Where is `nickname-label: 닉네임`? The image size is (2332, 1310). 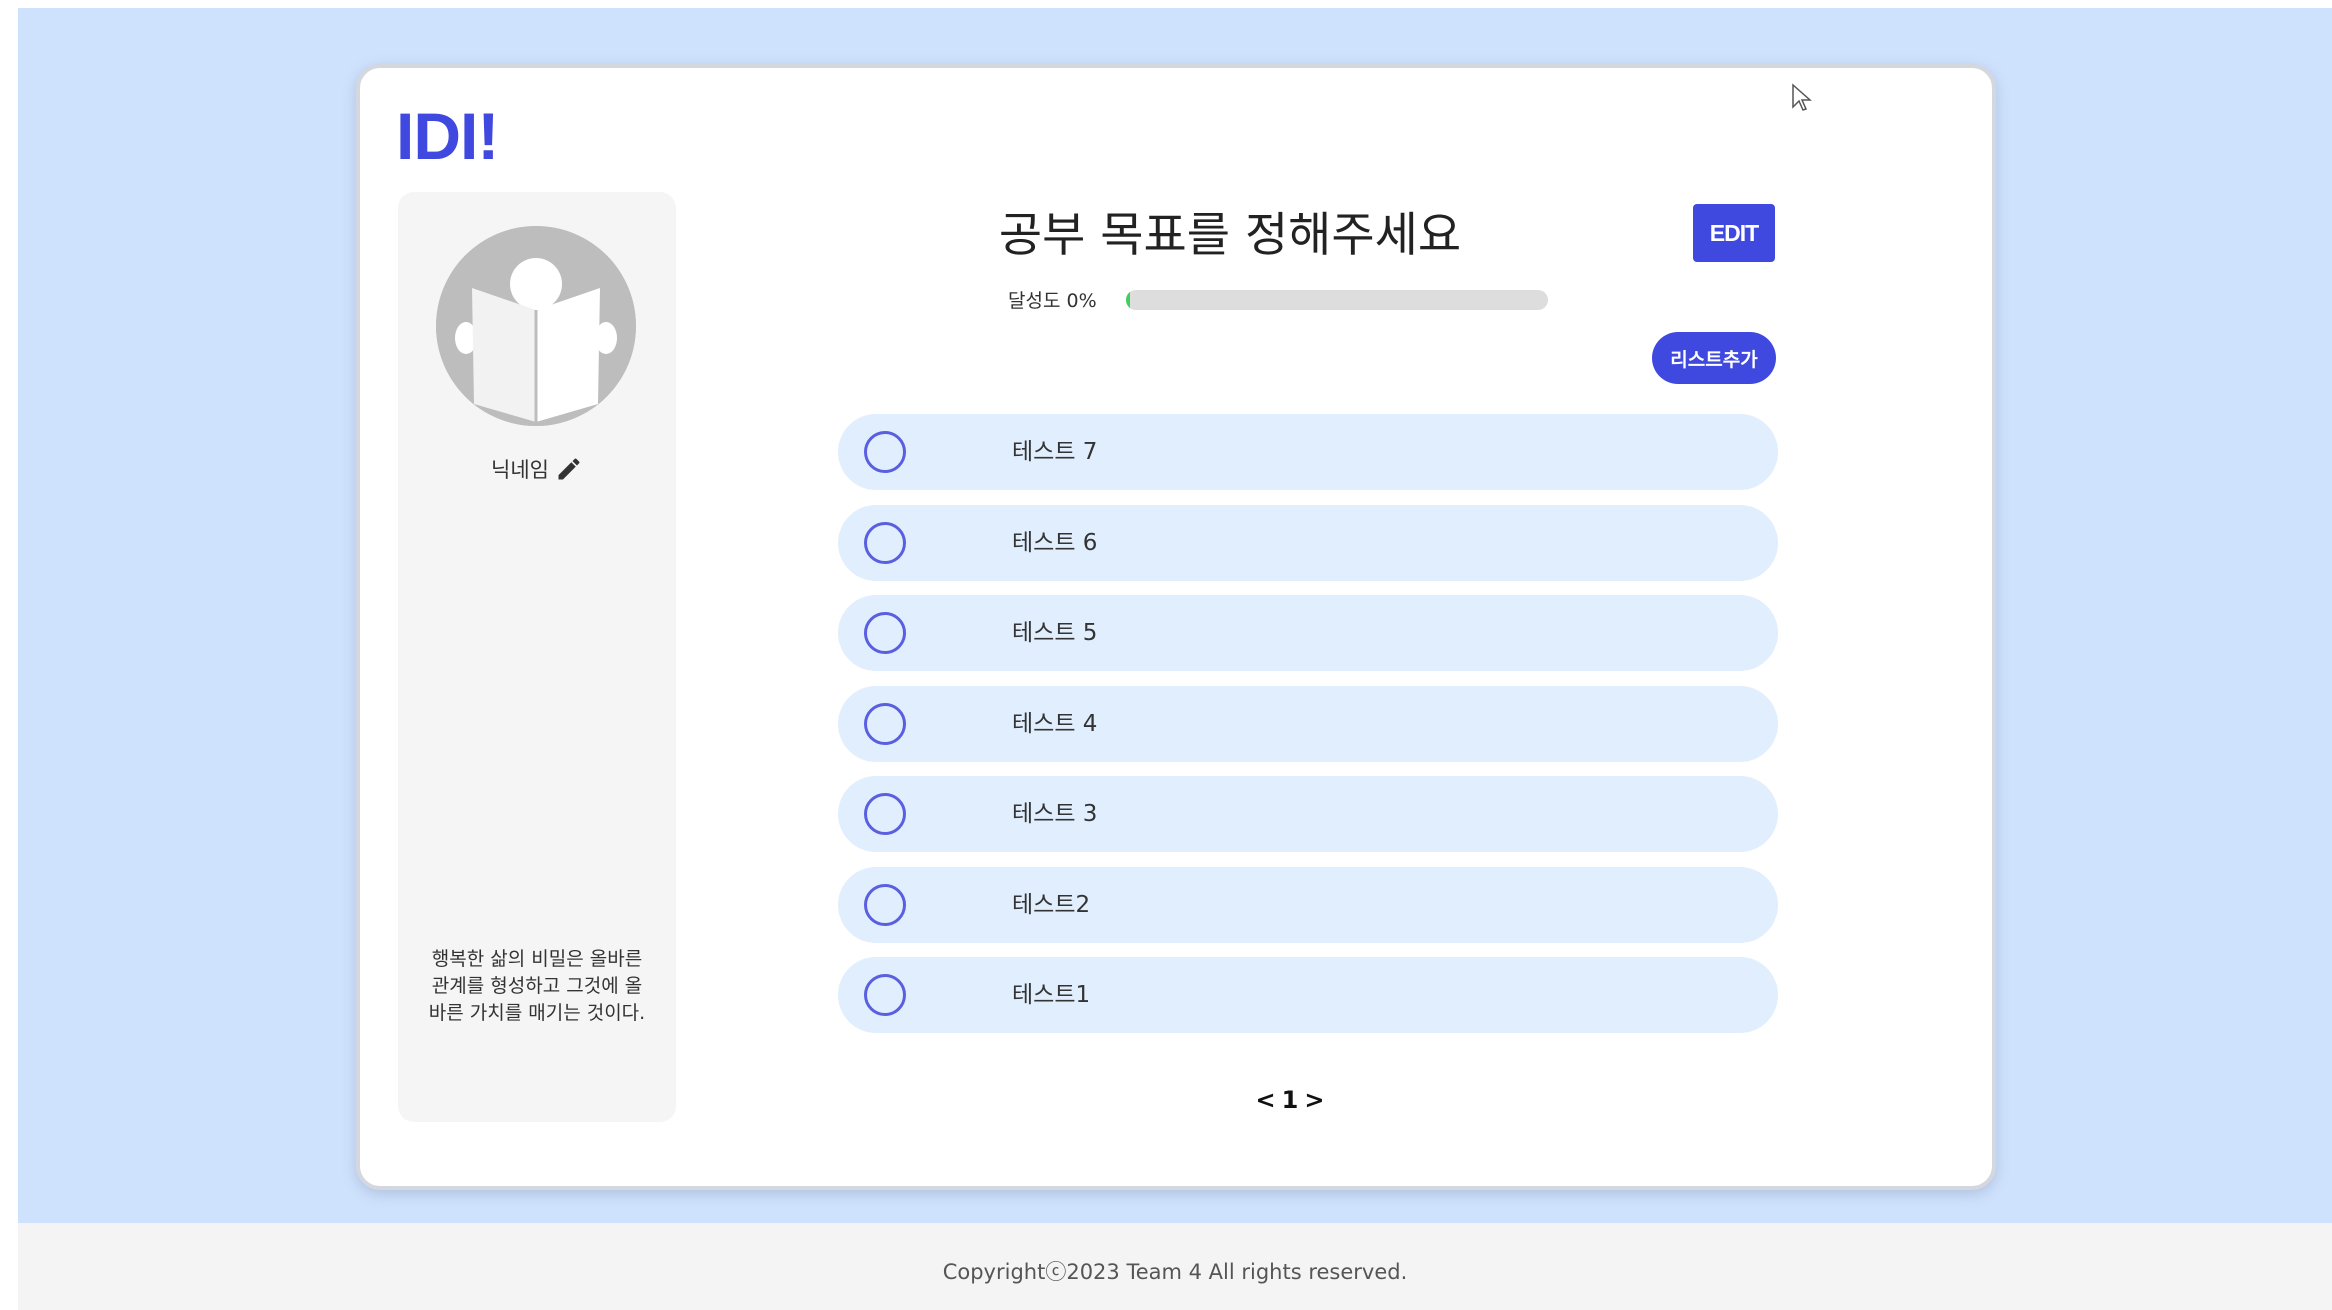 nickname-label: 닉네임 is located at coordinates (520, 470).